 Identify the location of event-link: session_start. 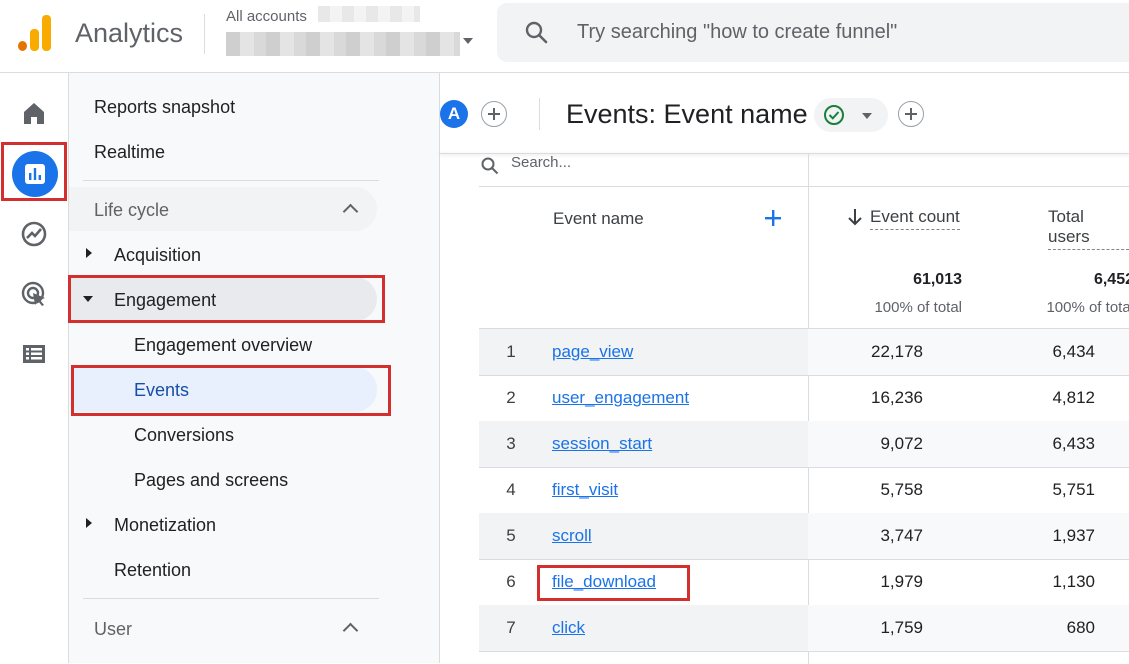
(602, 444).